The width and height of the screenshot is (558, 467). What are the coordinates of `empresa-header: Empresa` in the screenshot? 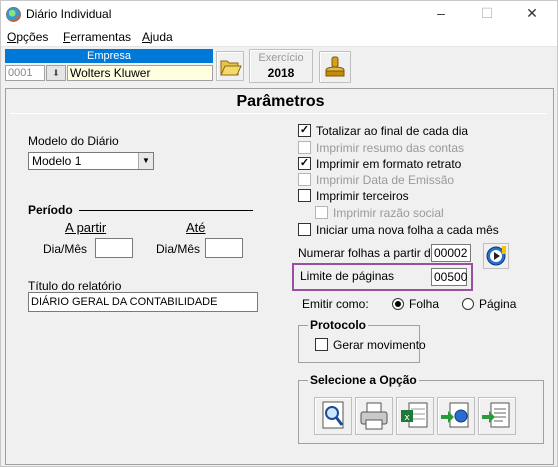 It's located at (109, 56).